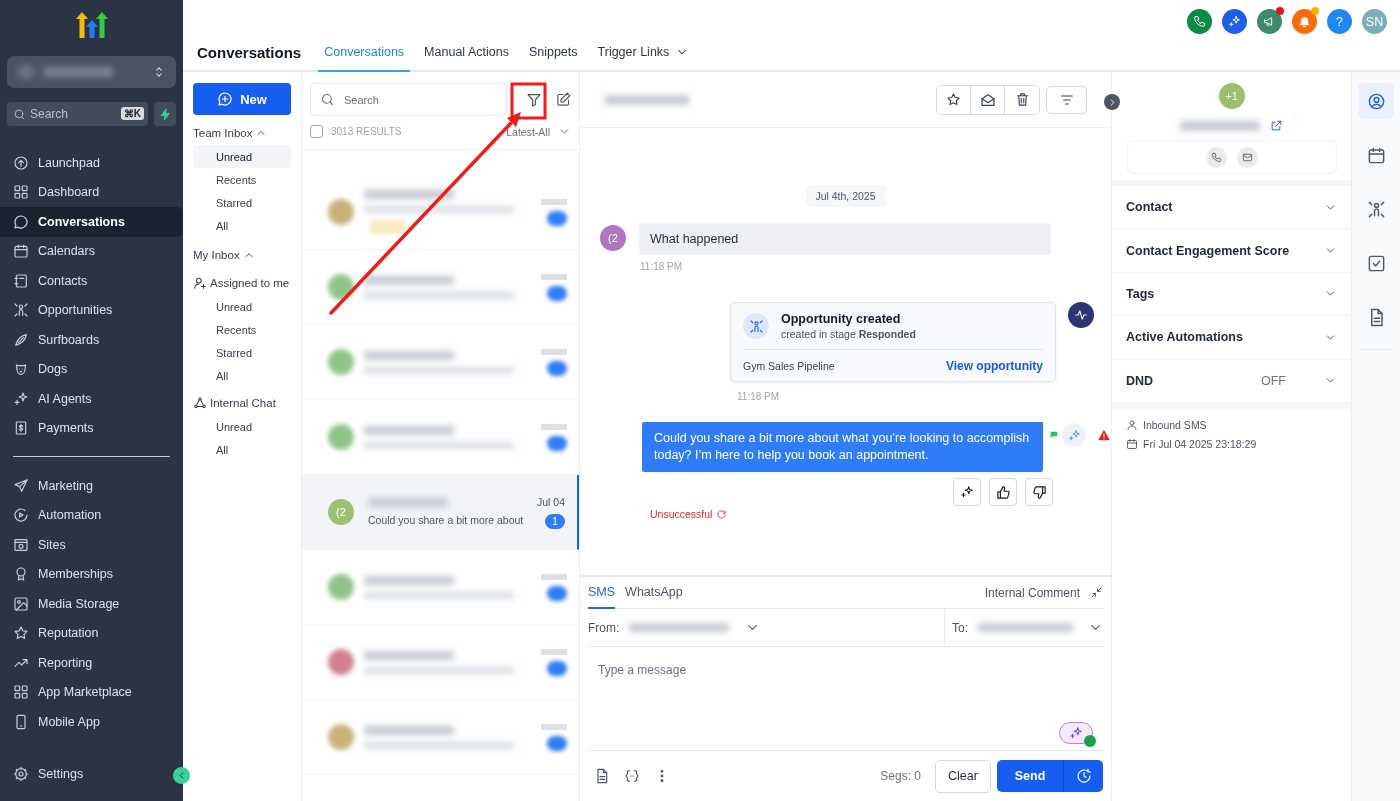 This screenshot has height=801, width=1400. What do you see at coordinates (632, 776) in the screenshot?
I see `braces-icon` at bounding box center [632, 776].